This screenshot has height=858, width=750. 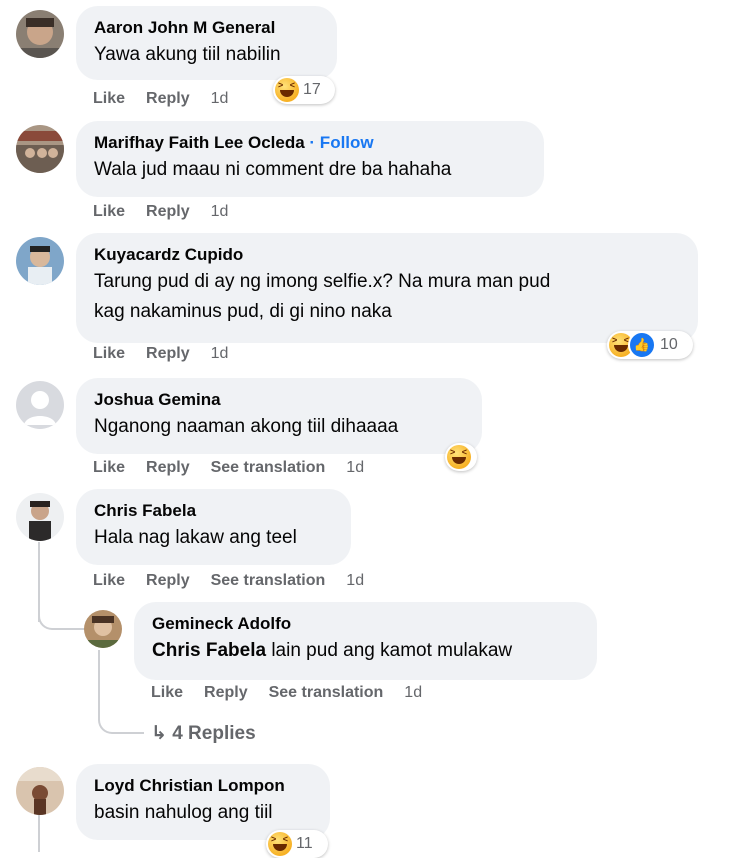 I want to click on reaction-summary: 👍 10, so click(x=650, y=345).